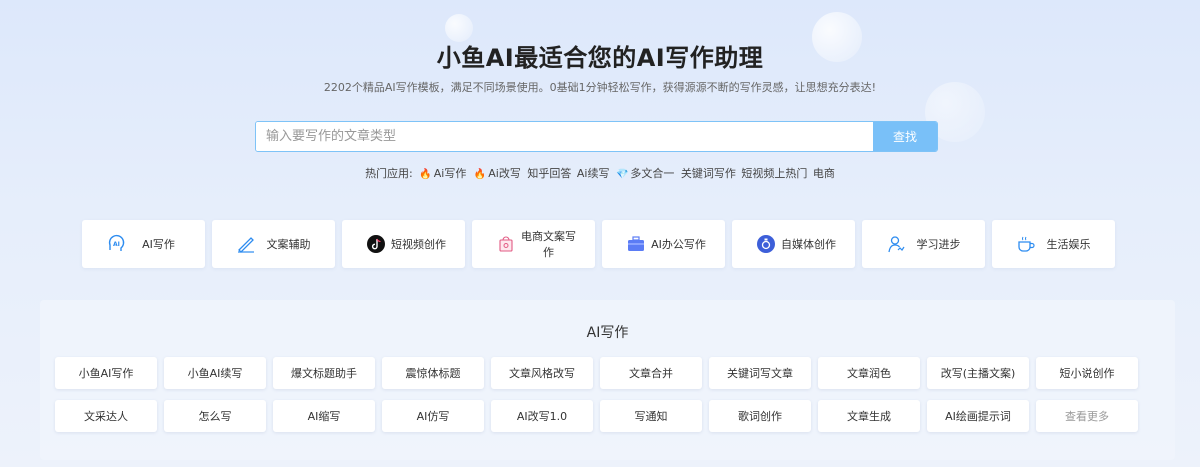 The width and height of the screenshot is (1200, 467). I want to click on tool-button: 写通知, so click(651, 416).